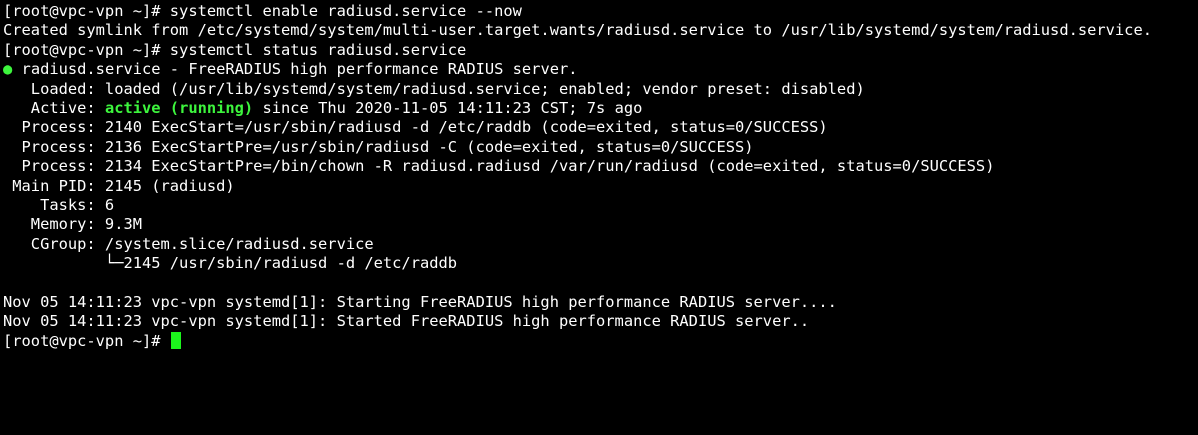 This screenshot has height=435, width=1198. I want to click on status-main-pid-line: Main PID: 2145 (radiusd), so click(119, 185).